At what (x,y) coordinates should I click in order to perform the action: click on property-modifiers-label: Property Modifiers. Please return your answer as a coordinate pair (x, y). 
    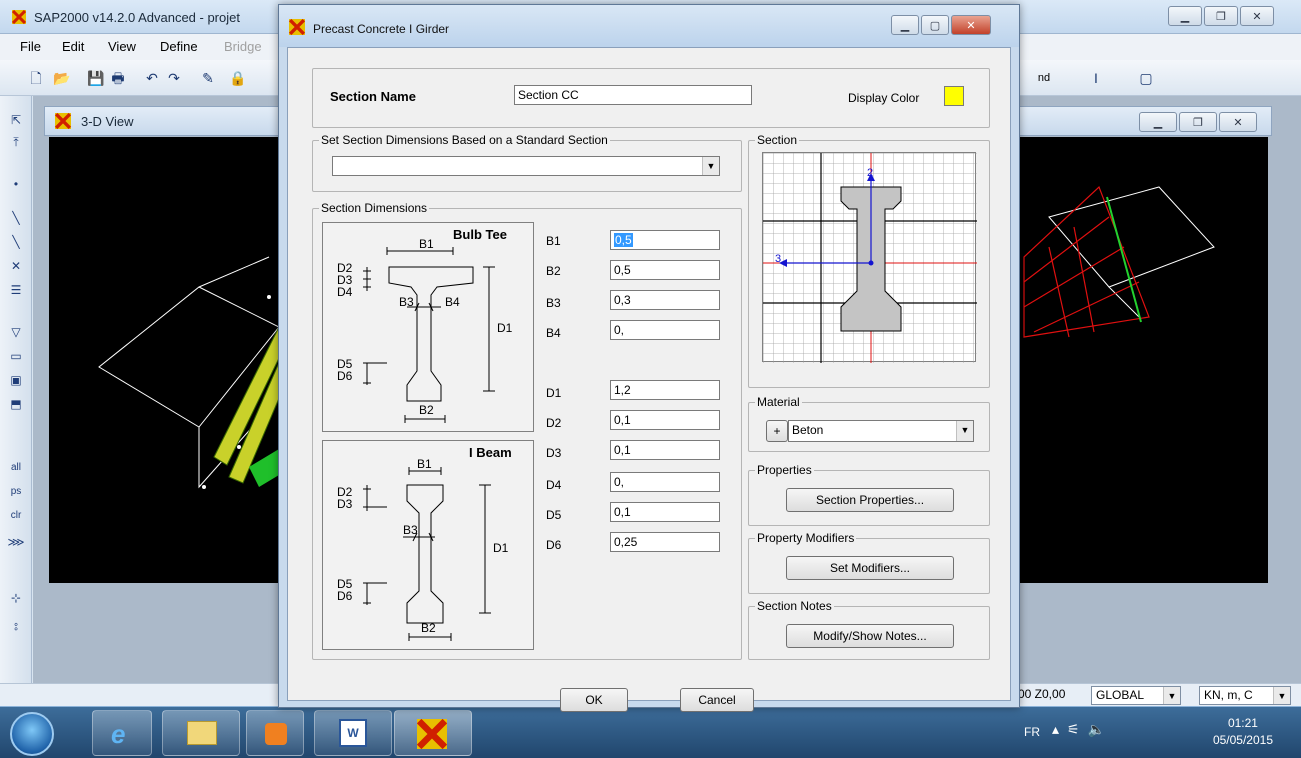
    Looking at the image, I should click on (806, 538).